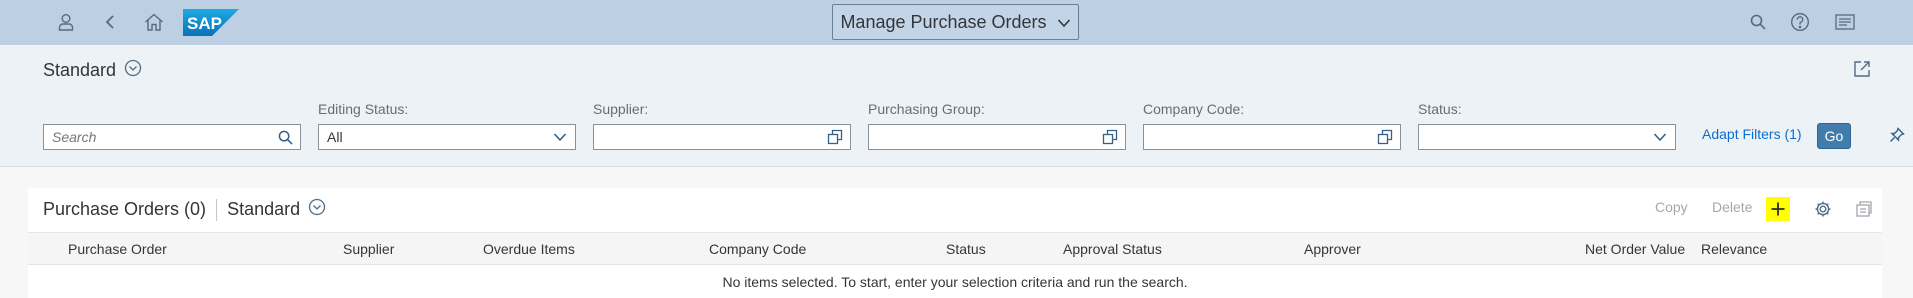 Image resolution: width=1913 pixels, height=298 pixels. What do you see at coordinates (363, 109) in the screenshot?
I see `editing-status-label: Editing Status:` at bounding box center [363, 109].